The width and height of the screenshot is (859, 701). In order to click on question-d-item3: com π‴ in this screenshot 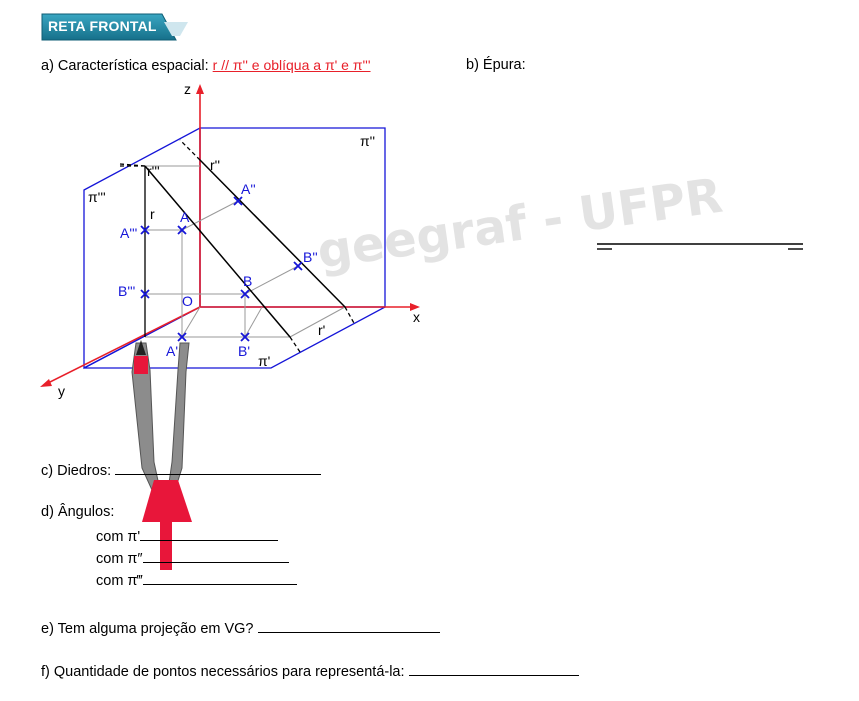, I will do `click(196, 579)`.